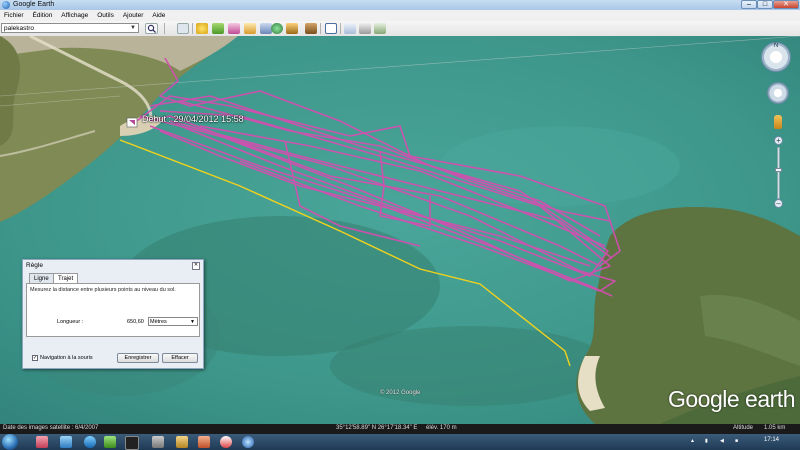 Image resolution: width=800 pixels, height=450 pixels. What do you see at coordinates (692, 441) in the screenshot?
I see `tray-arrow-icon: ▲` at bounding box center [692, 441].